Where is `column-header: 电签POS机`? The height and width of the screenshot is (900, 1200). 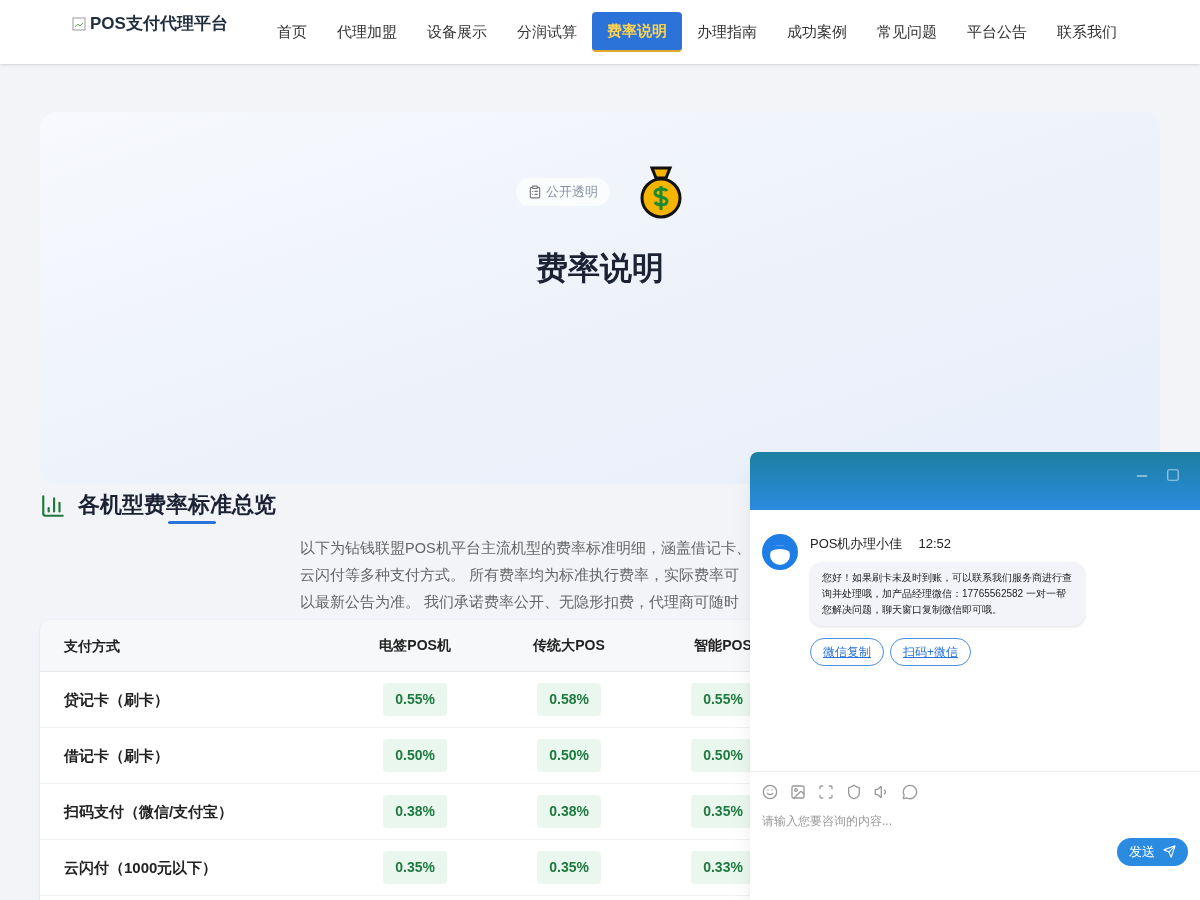 column-header: 电签POS机 is located at coordinates (415, 645).